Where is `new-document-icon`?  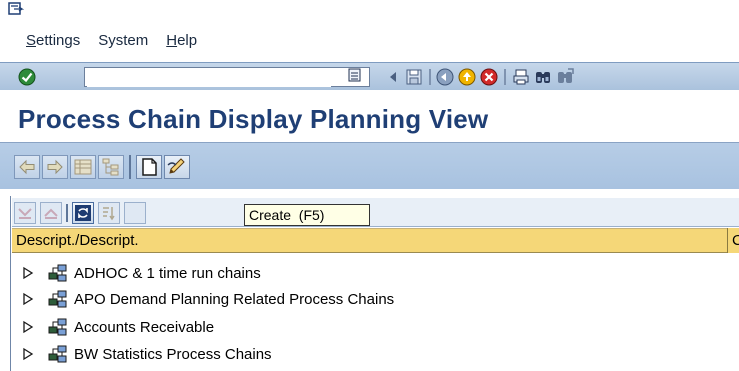
new-document-icon is located at coordinates (149, 167).